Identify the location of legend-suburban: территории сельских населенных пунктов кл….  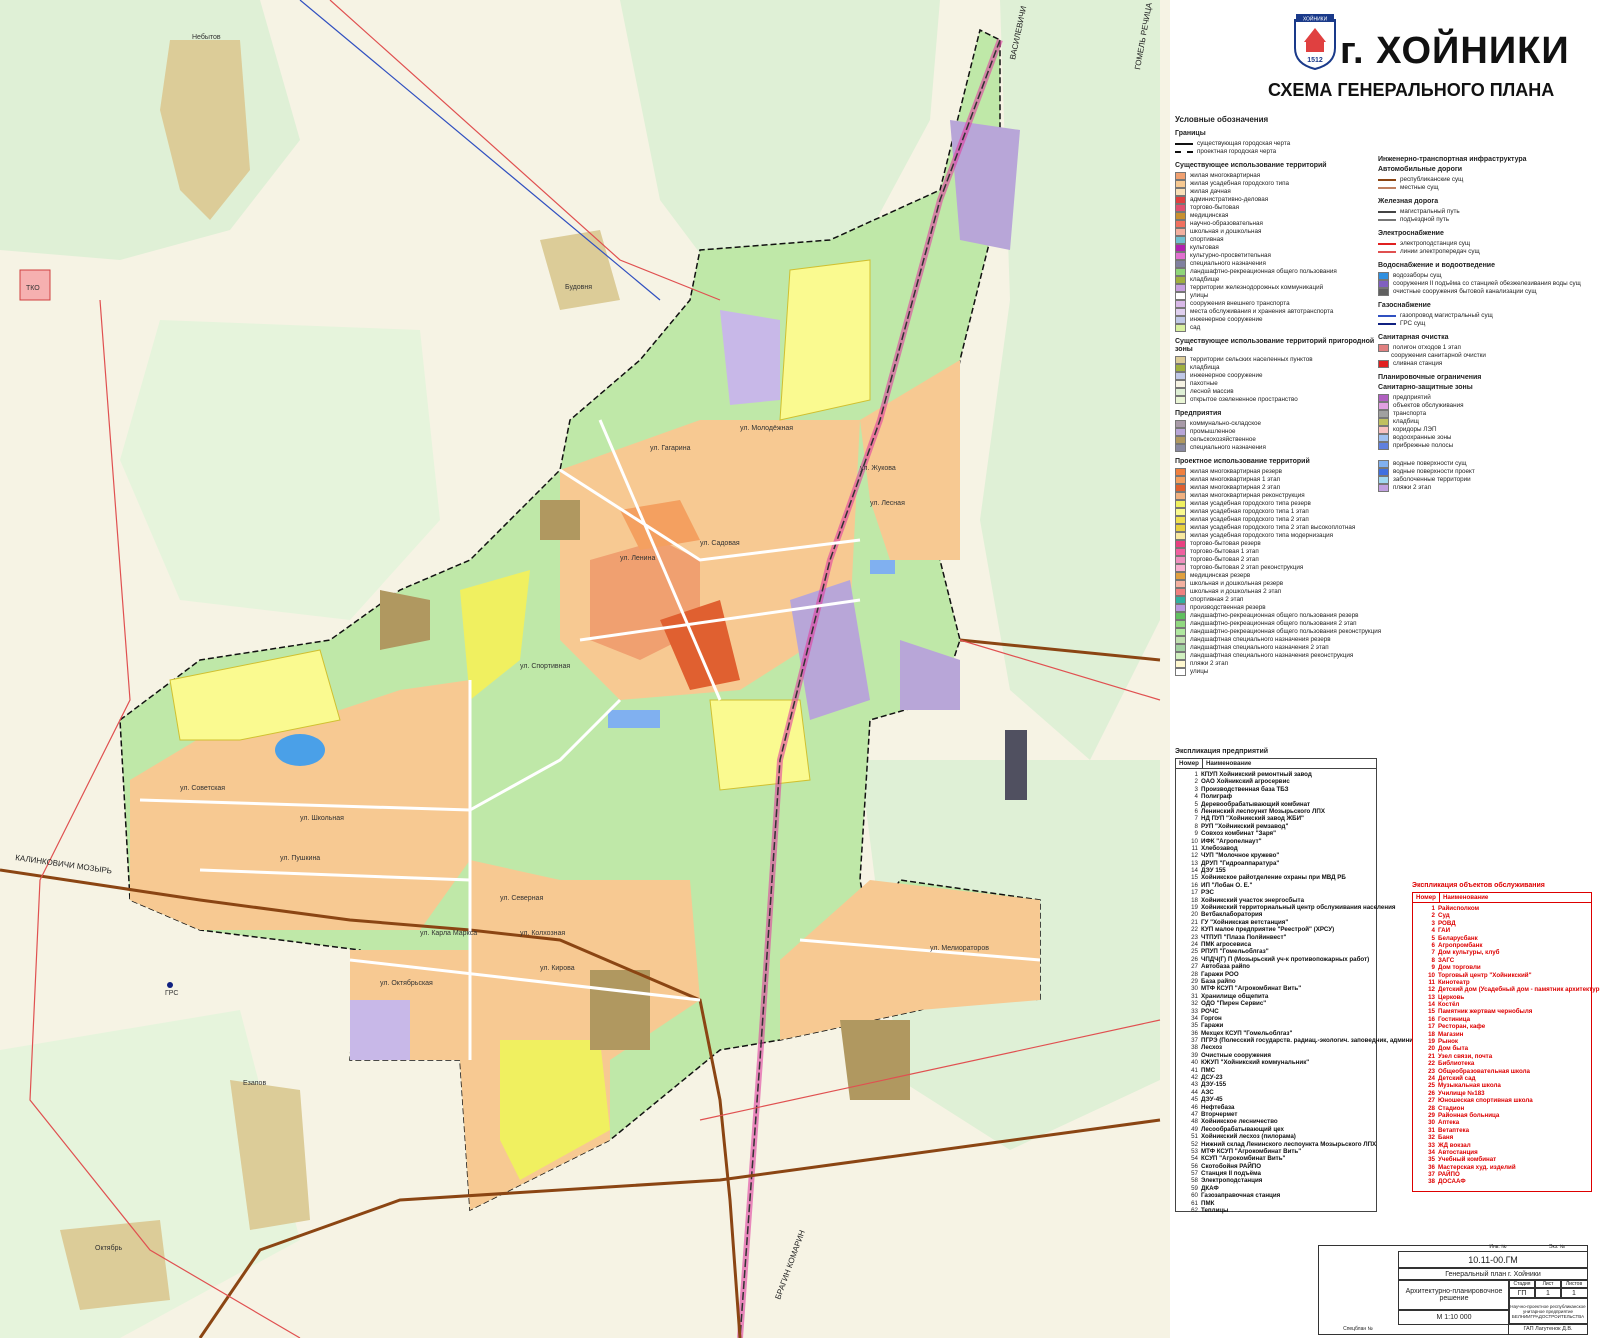
(1275, 380).